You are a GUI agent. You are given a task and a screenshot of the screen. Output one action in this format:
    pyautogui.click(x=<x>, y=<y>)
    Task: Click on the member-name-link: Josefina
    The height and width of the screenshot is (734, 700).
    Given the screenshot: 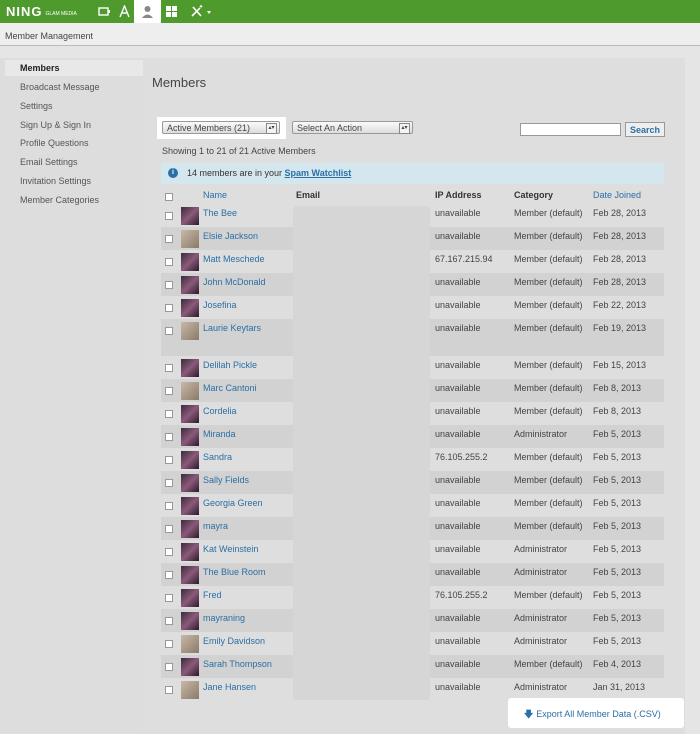 What is the action you would take?
    pyautogui.click(x=220, y=305)
    